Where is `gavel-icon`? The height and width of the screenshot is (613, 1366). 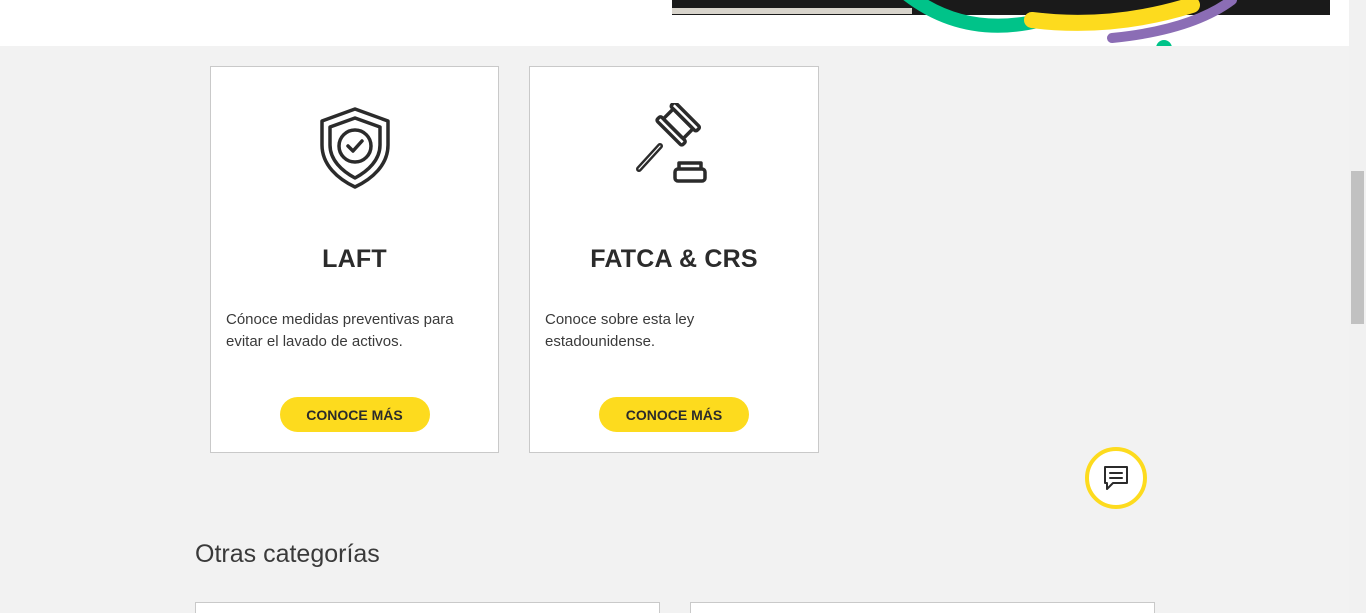
gavel-icon is located at coordinates (674, 146).